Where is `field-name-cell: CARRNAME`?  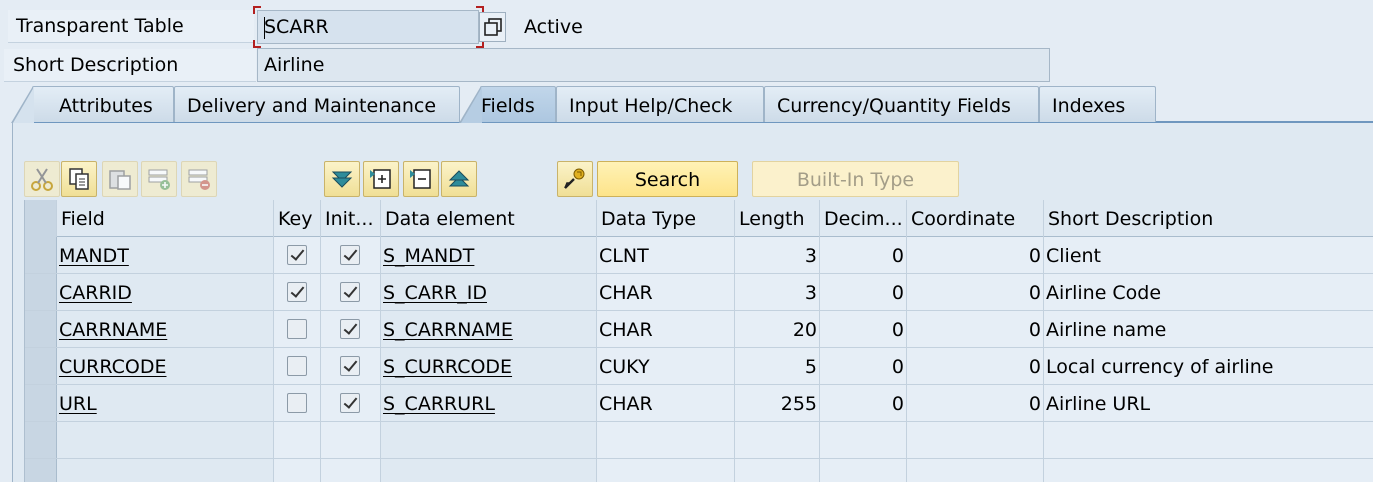 field-name-cell: CARRNAME is located at coordinates (165, 329).